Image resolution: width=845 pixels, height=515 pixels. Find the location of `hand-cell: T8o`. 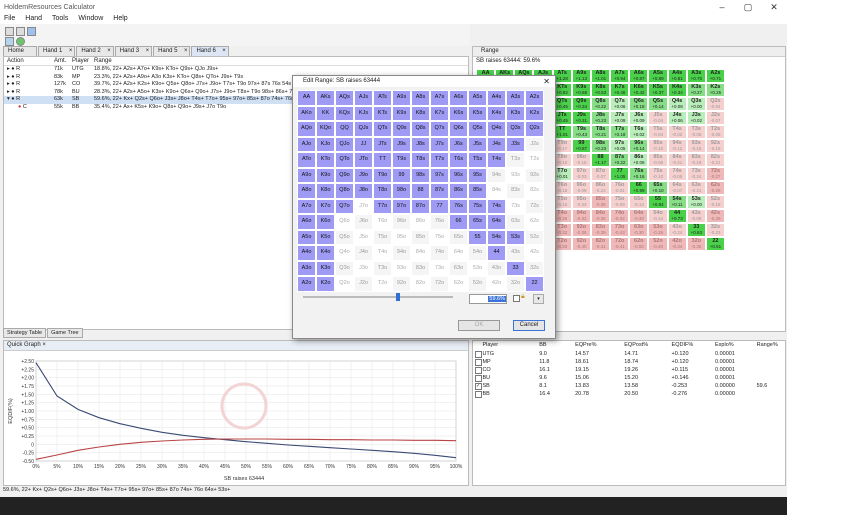

hand-cell: T8o is located at coordinates (382, 191).